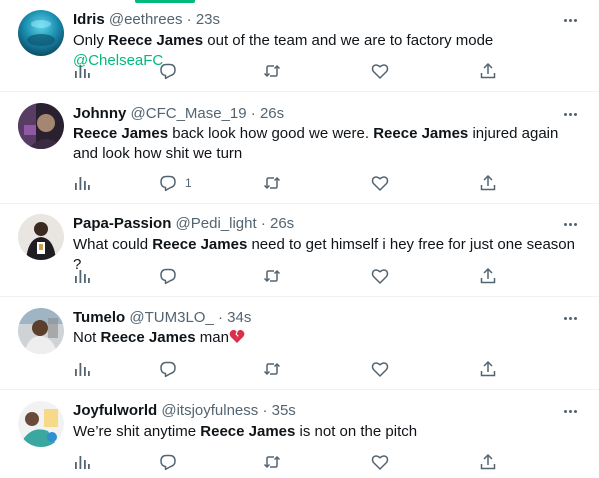 The image size is (599, 478). I want to click on timestamp: 23s, so click(208, 19).